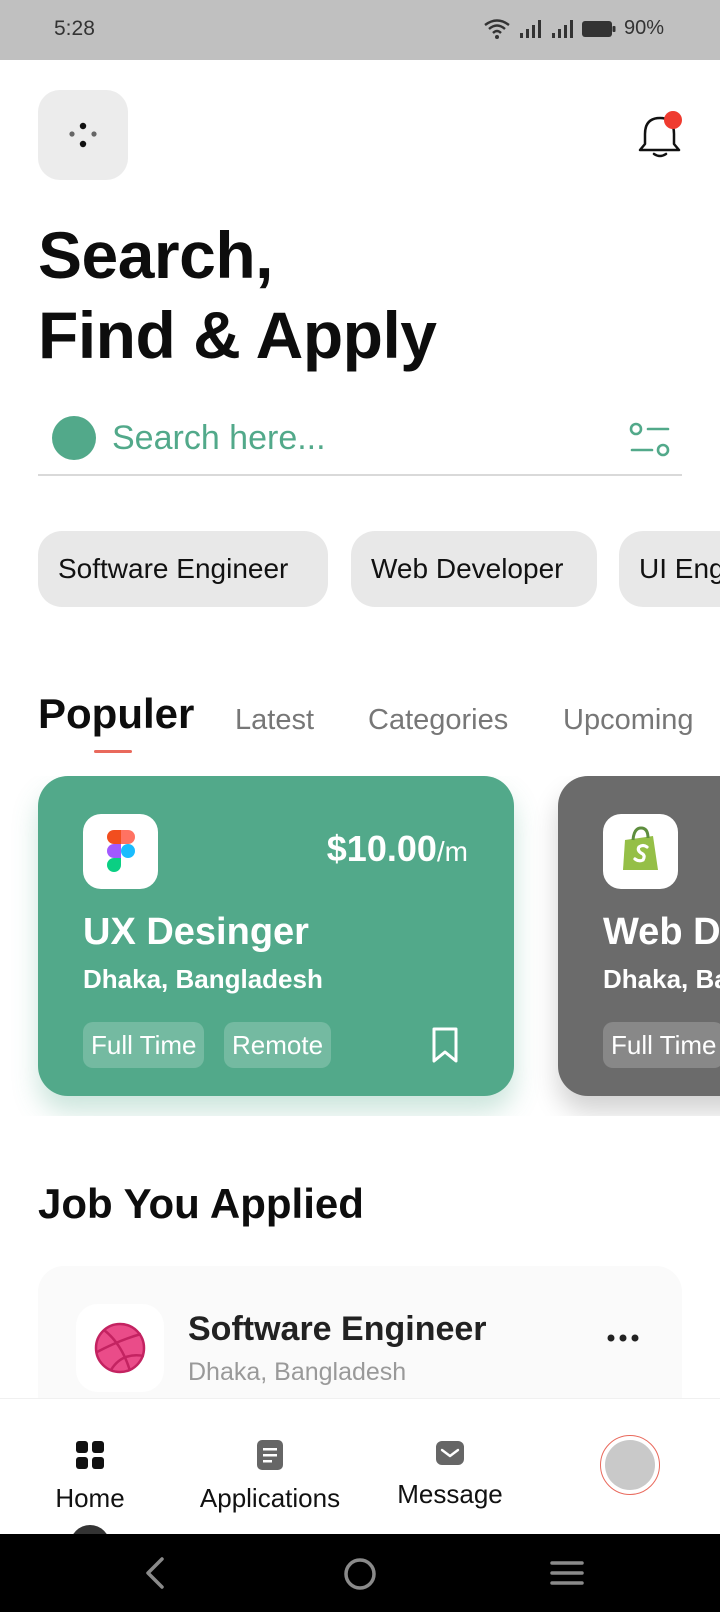  Describe the element at coordinates (274, 720) in the screenshot. I see `tab-latest: Latest` at that location.